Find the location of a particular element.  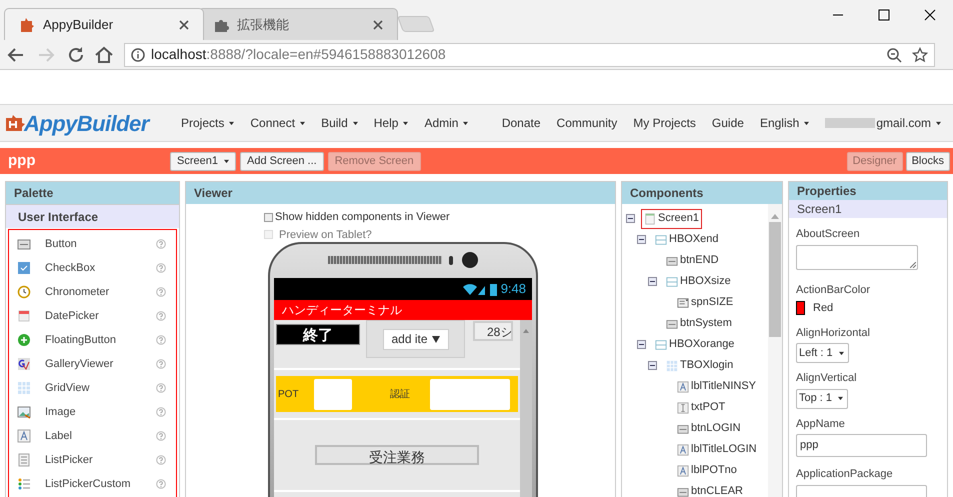

tree-item: spnSIZE is located at coordinates (705, 302).